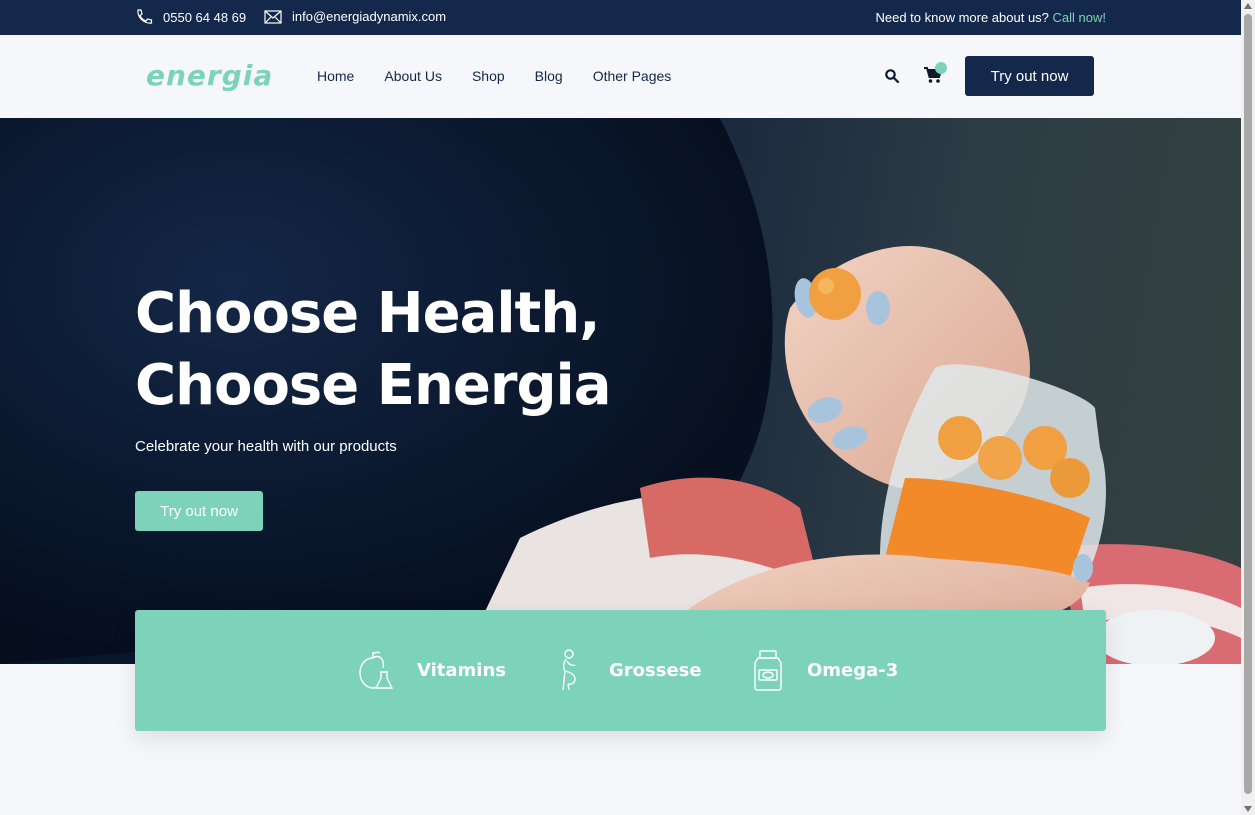 This screenshot has width=1255, height=815. Describe the element at coordinates (369, 16) in the screenshot. I see `email-address: info@energiadynamix.com` at that location.